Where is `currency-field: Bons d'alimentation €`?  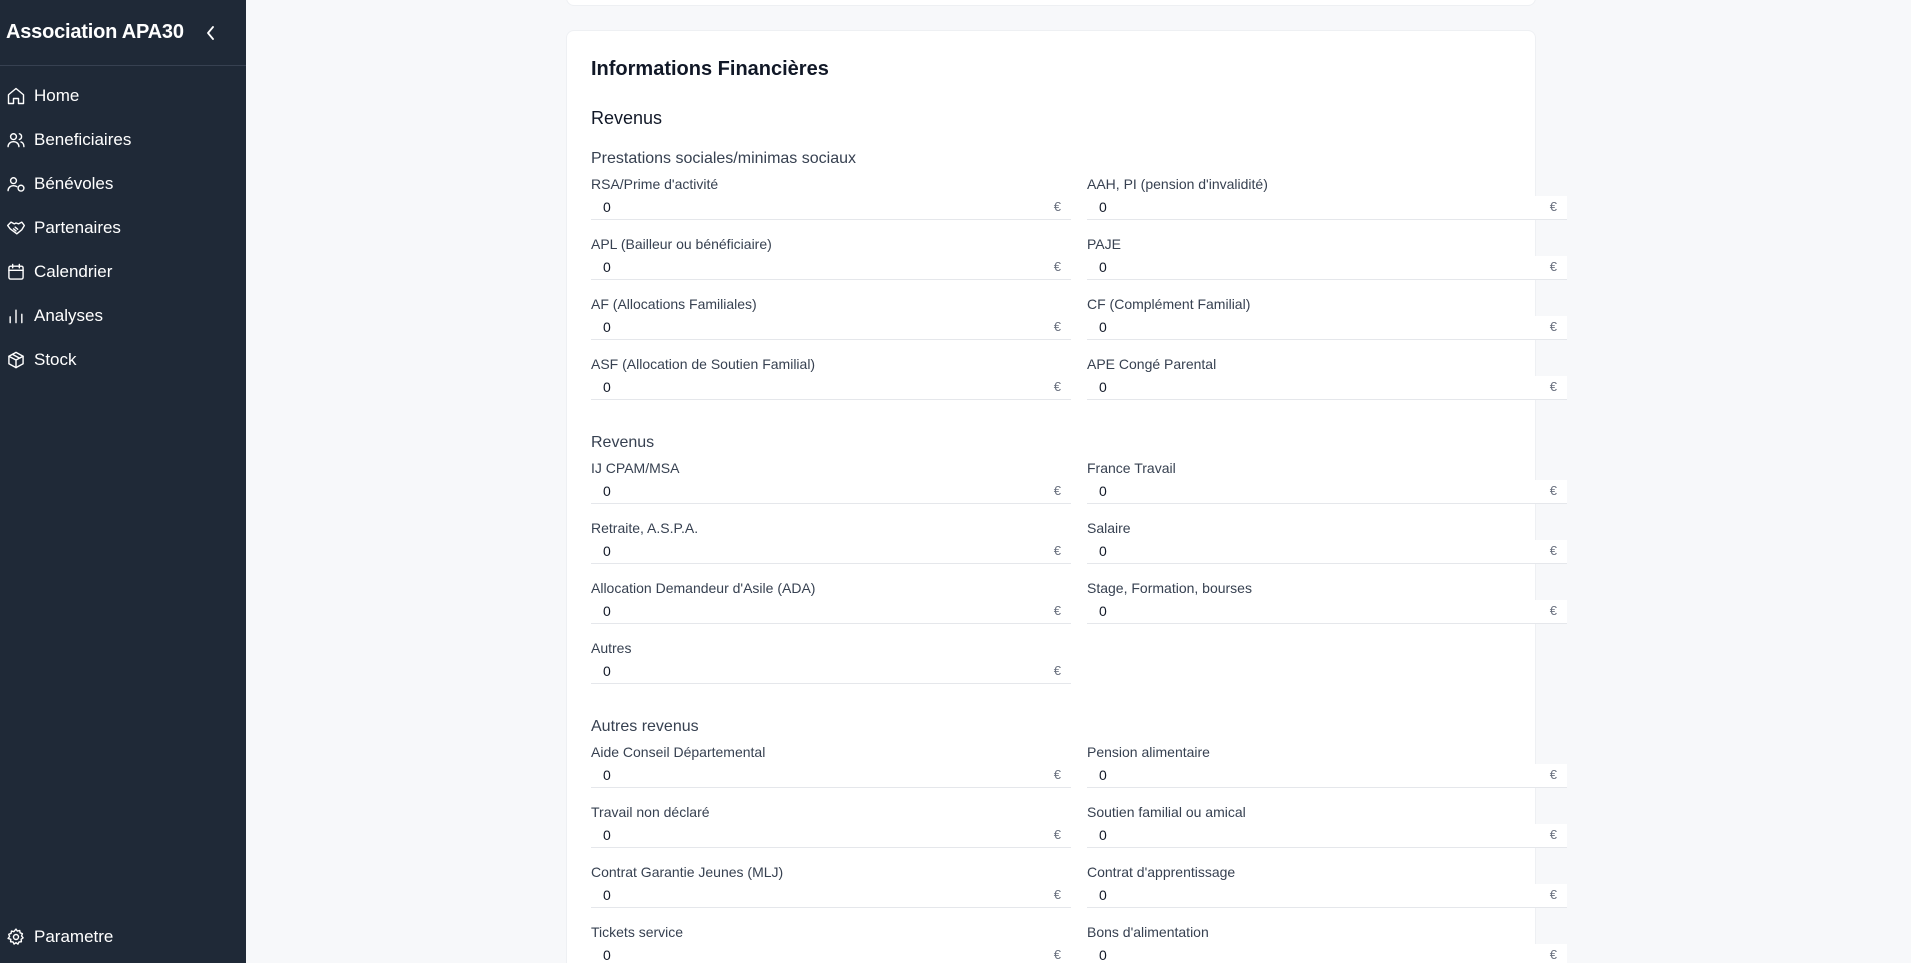 currency-field: Bons d'alimentation € is located at coordinates (1327, 941).